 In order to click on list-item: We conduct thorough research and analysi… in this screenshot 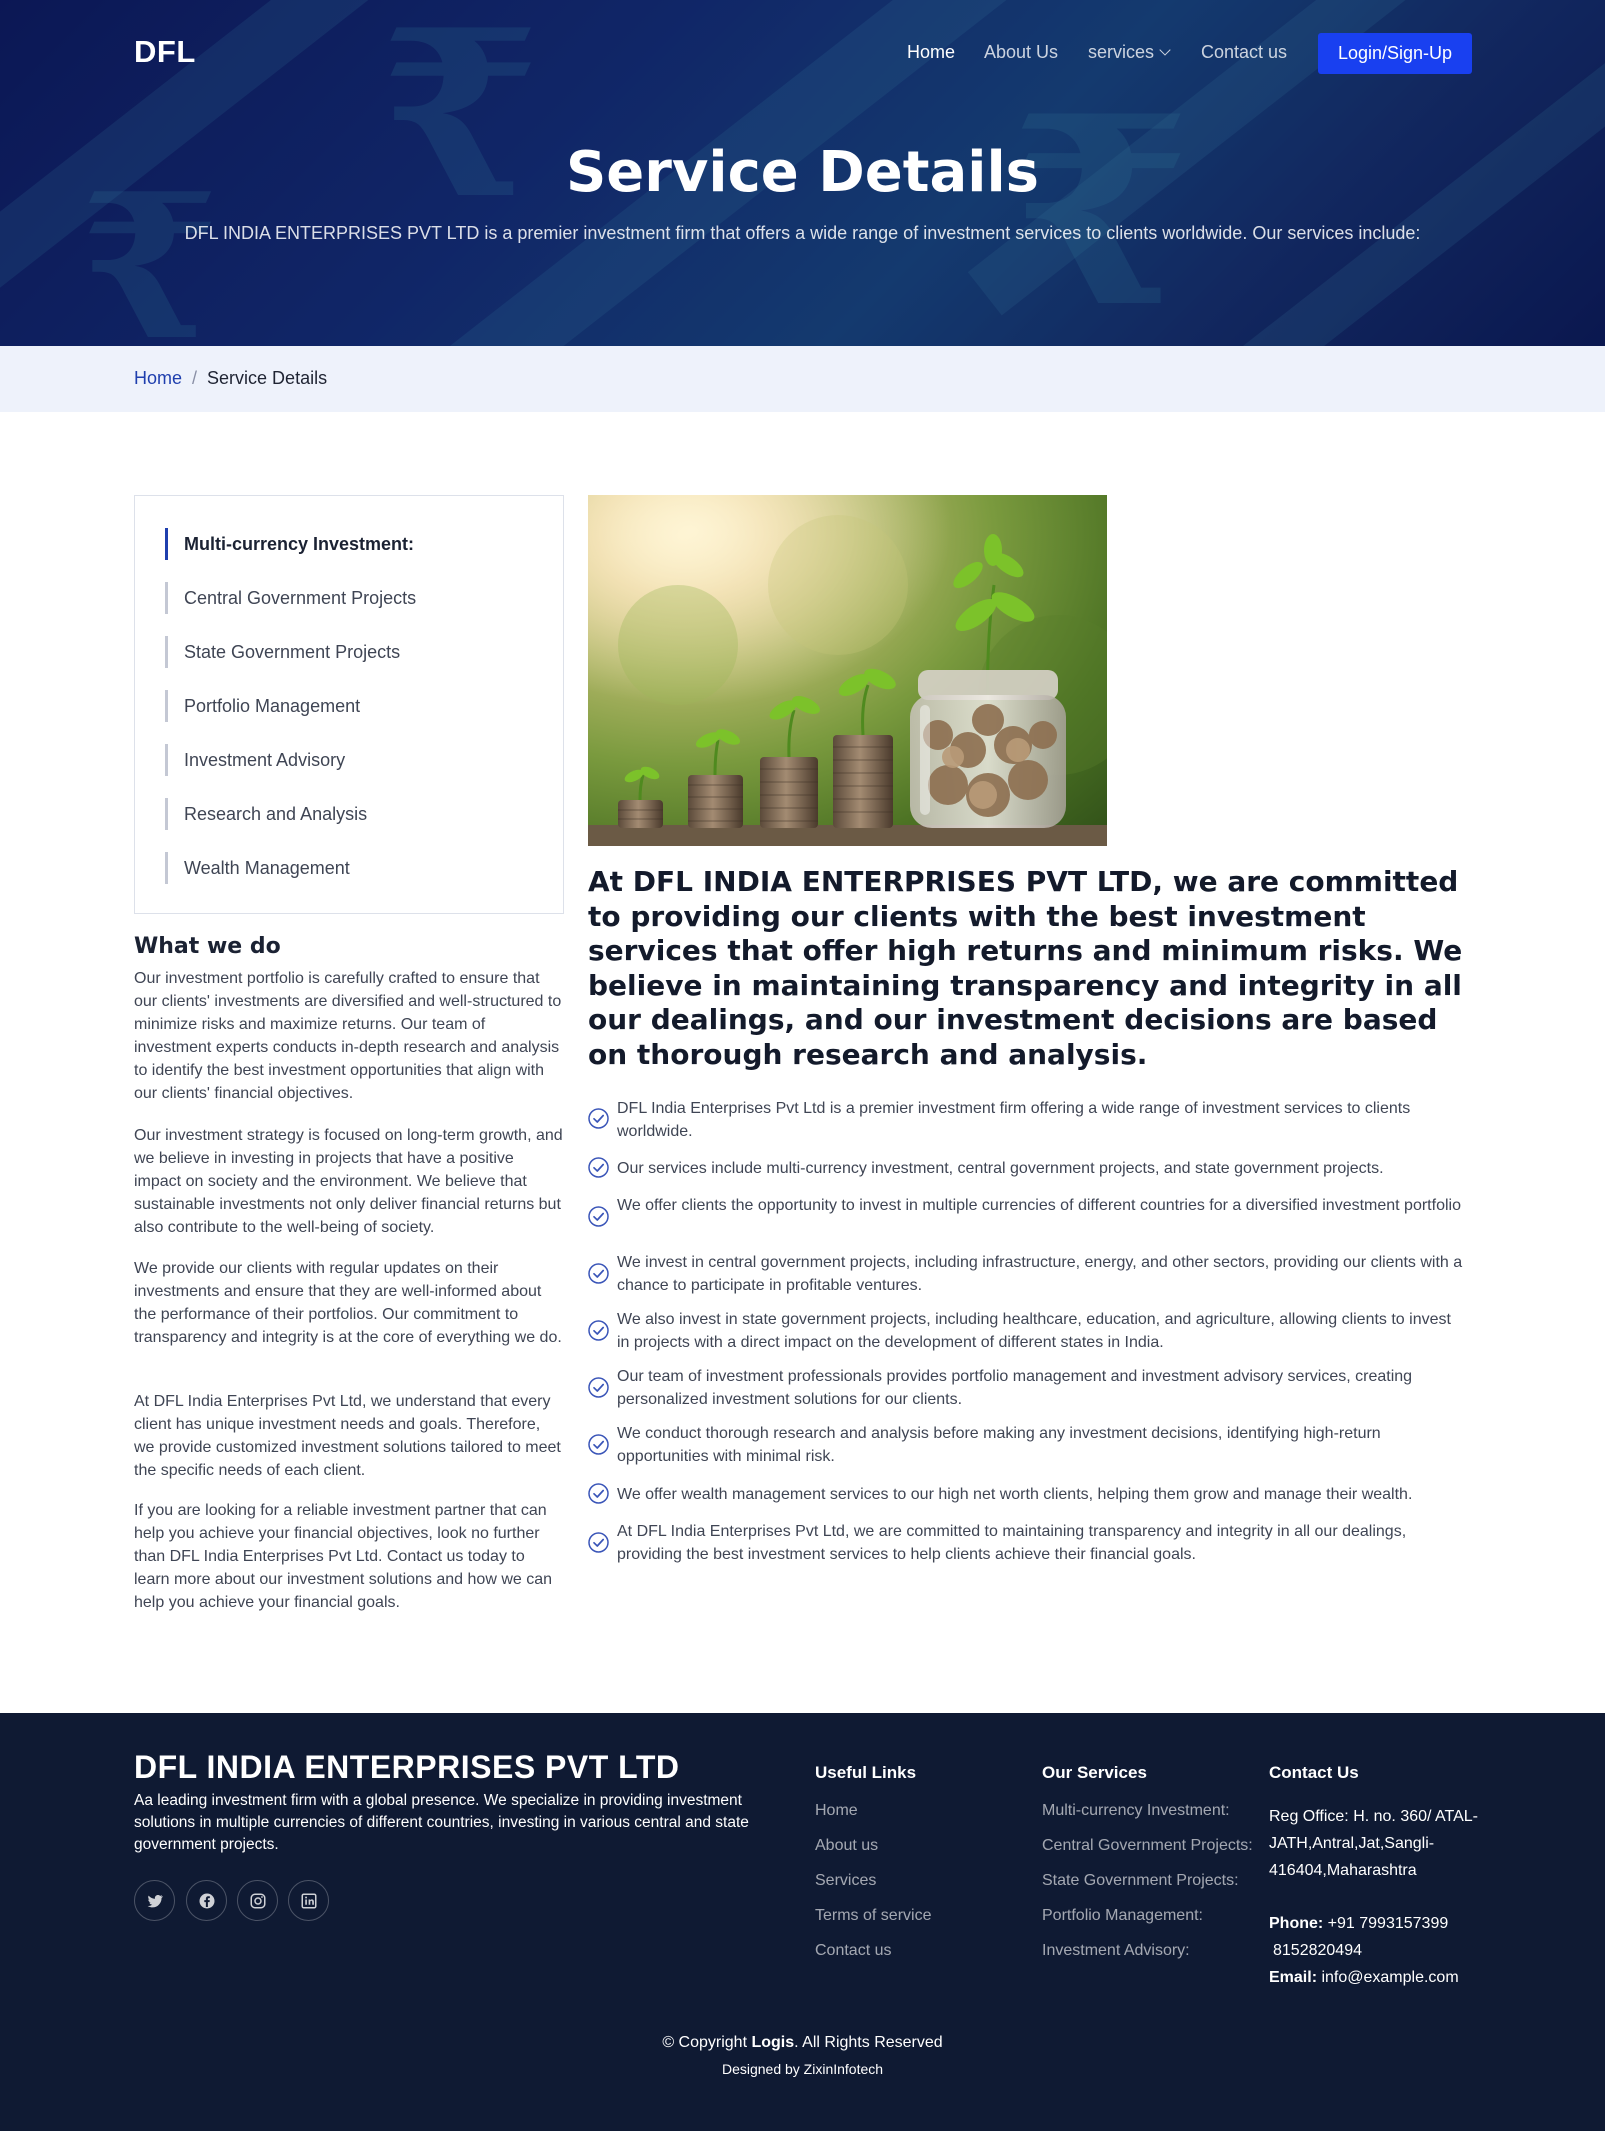, I will do `click(1033, 1445)`.